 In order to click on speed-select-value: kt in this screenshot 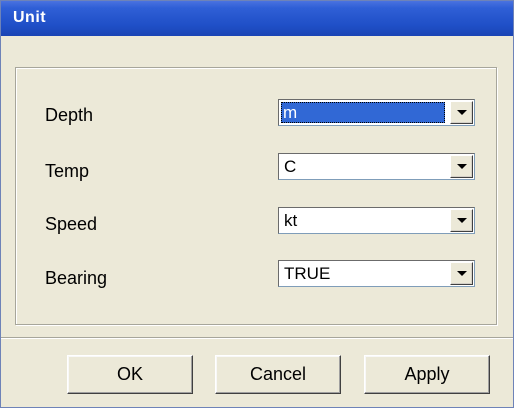, I will do `click(291, 220)`.